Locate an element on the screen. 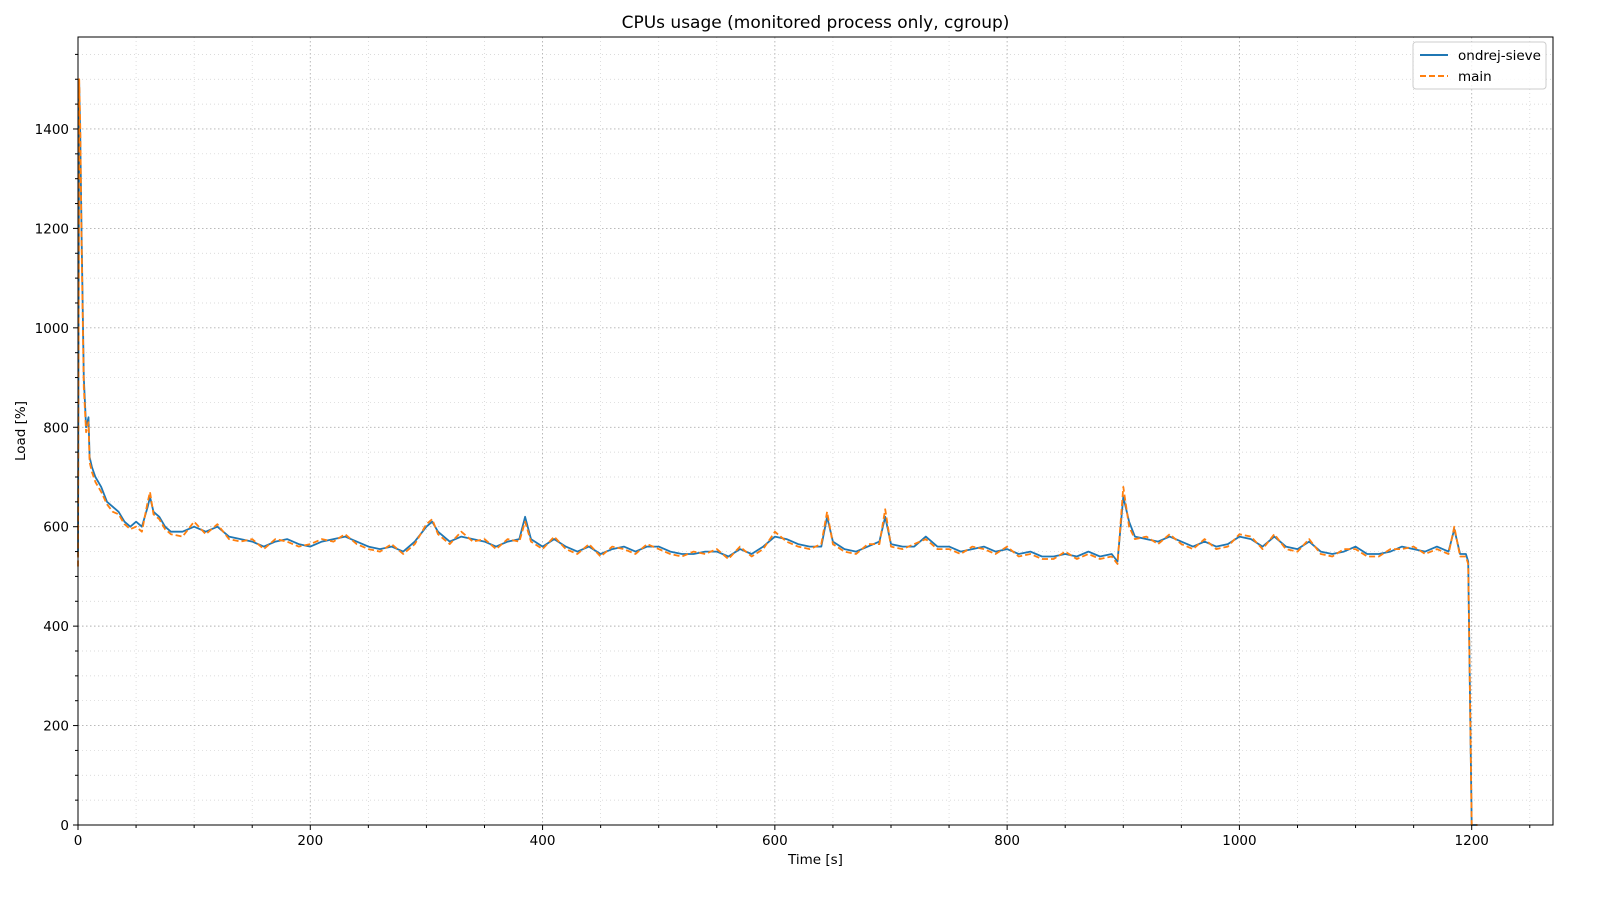  x-tick-label: 600 is located at coordinates (775, 841).